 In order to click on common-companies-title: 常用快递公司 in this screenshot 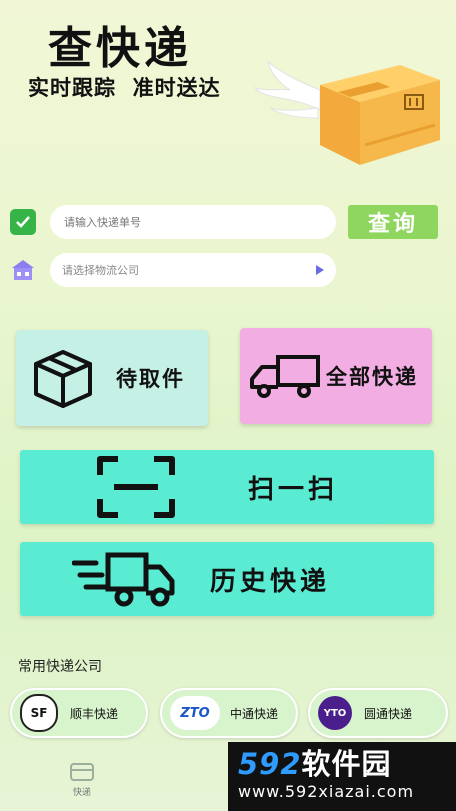, I will do `click(60, 667)`.